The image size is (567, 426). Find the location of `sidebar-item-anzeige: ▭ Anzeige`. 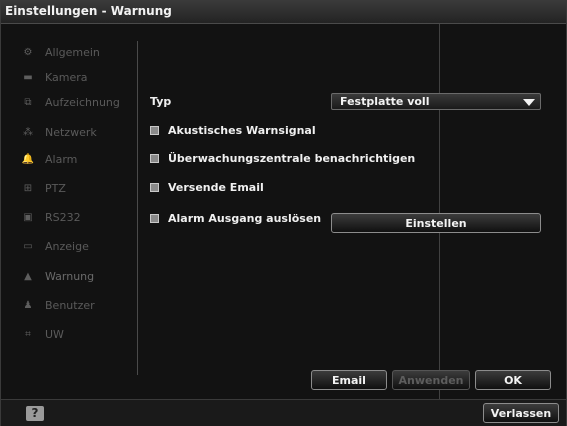

sidebar-item-anzeige: ▭ Anzeige is located at coordinates (77, 246).